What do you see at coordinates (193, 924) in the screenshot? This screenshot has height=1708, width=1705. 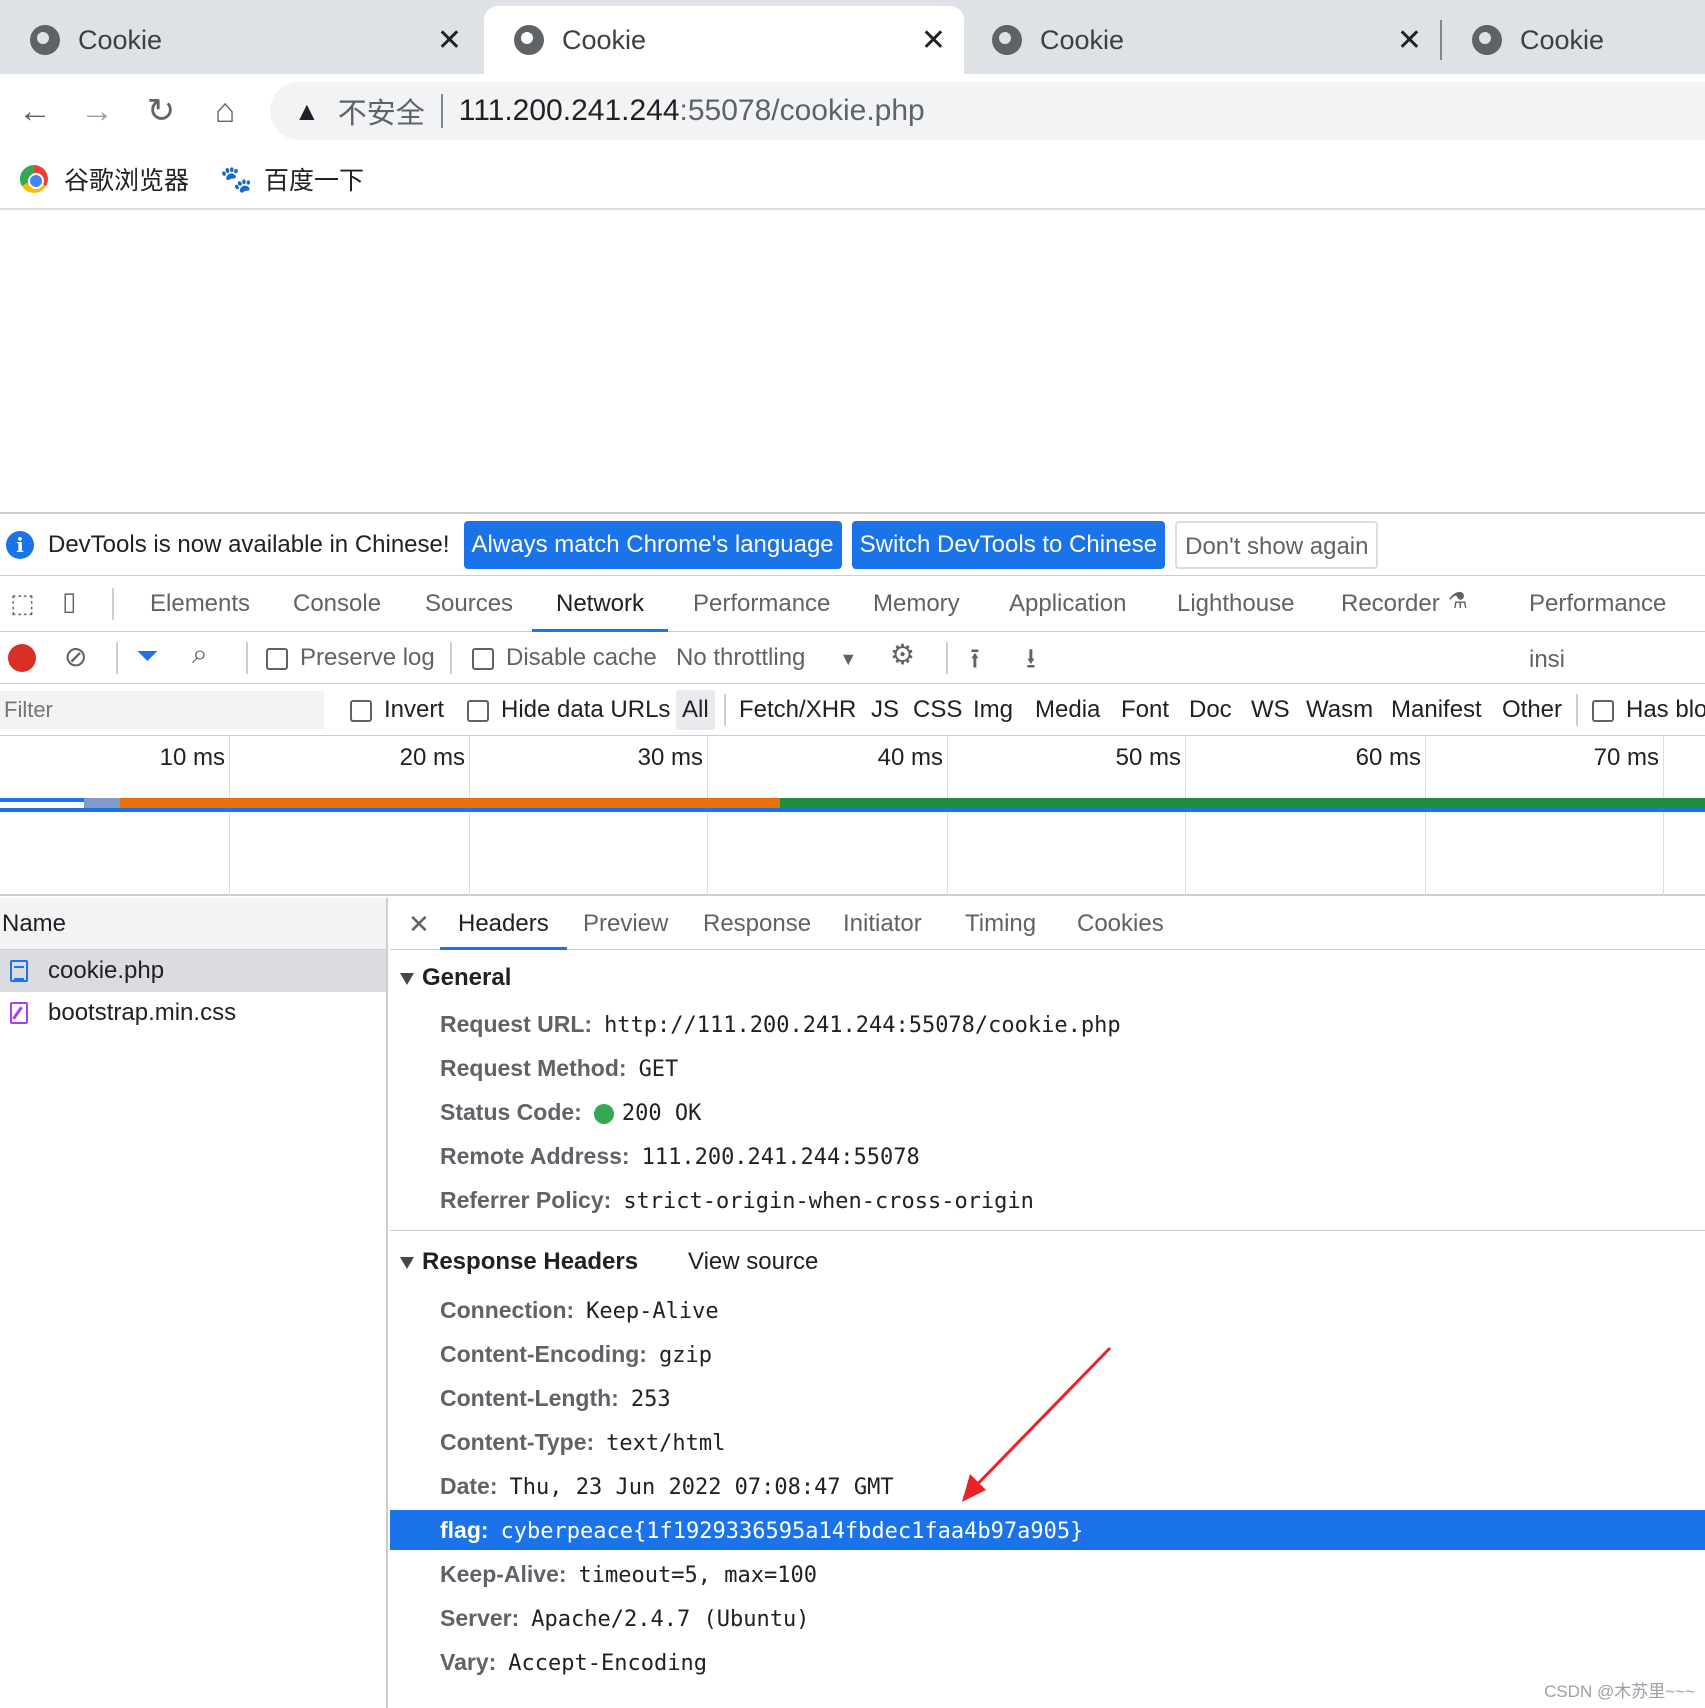 I see `name-column-header: Name` at bounding box center [193, 924].